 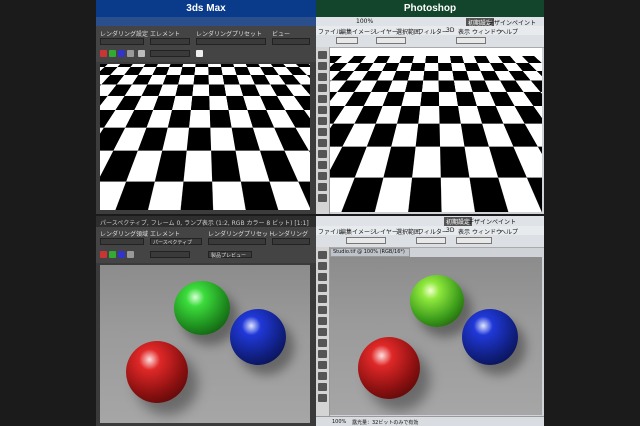 I want to click on max-area-dropdown-bottom, so click(x=122, y=241).